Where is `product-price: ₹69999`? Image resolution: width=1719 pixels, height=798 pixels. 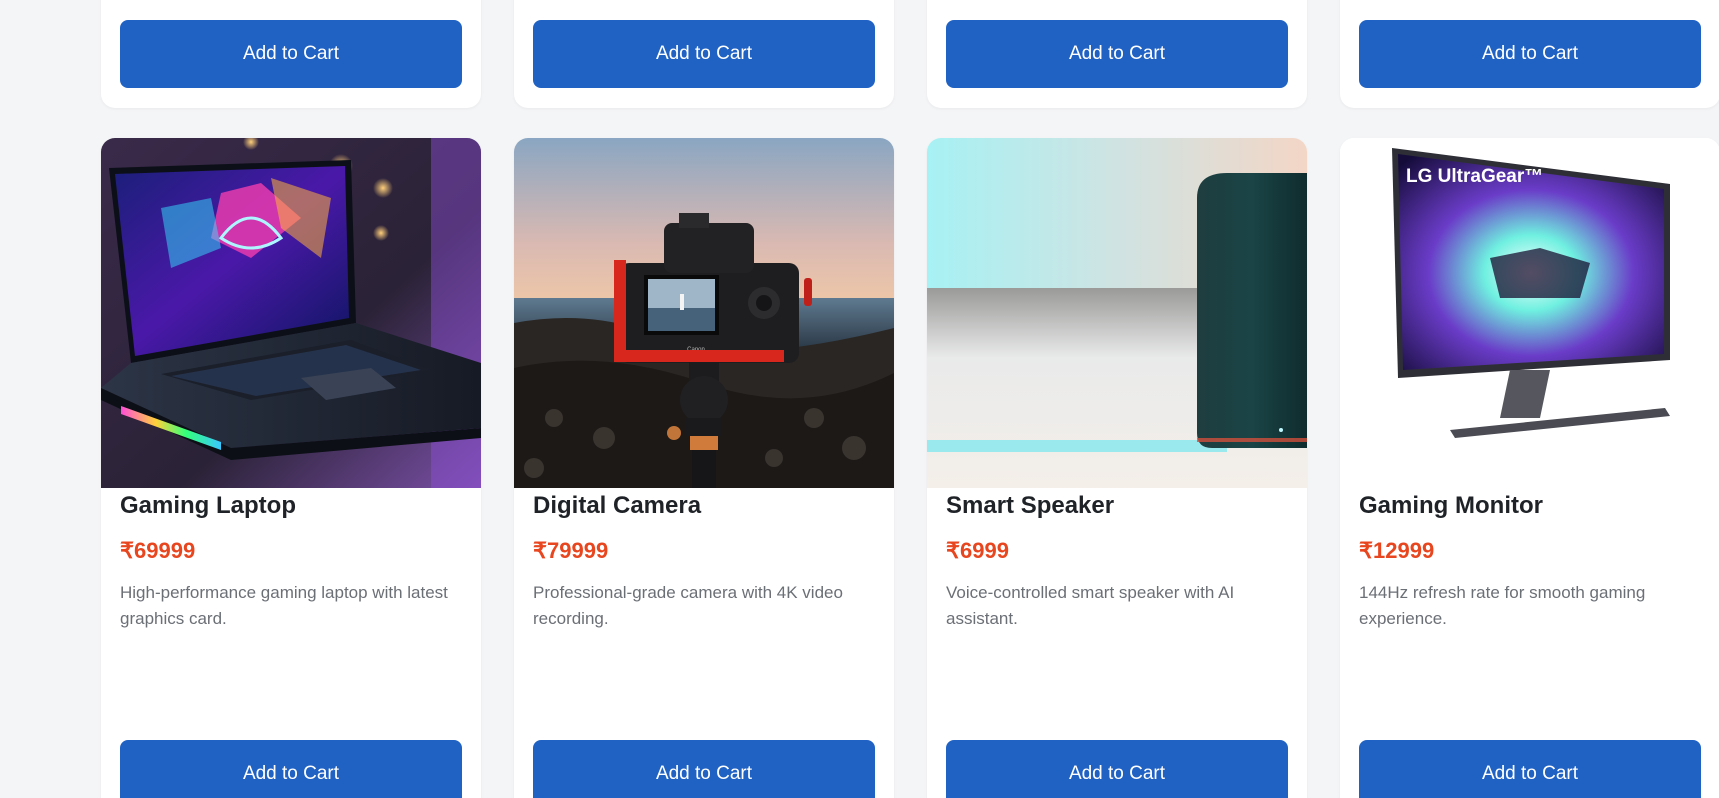
product-price: ₹69999 is located at coordinates (158, 550).